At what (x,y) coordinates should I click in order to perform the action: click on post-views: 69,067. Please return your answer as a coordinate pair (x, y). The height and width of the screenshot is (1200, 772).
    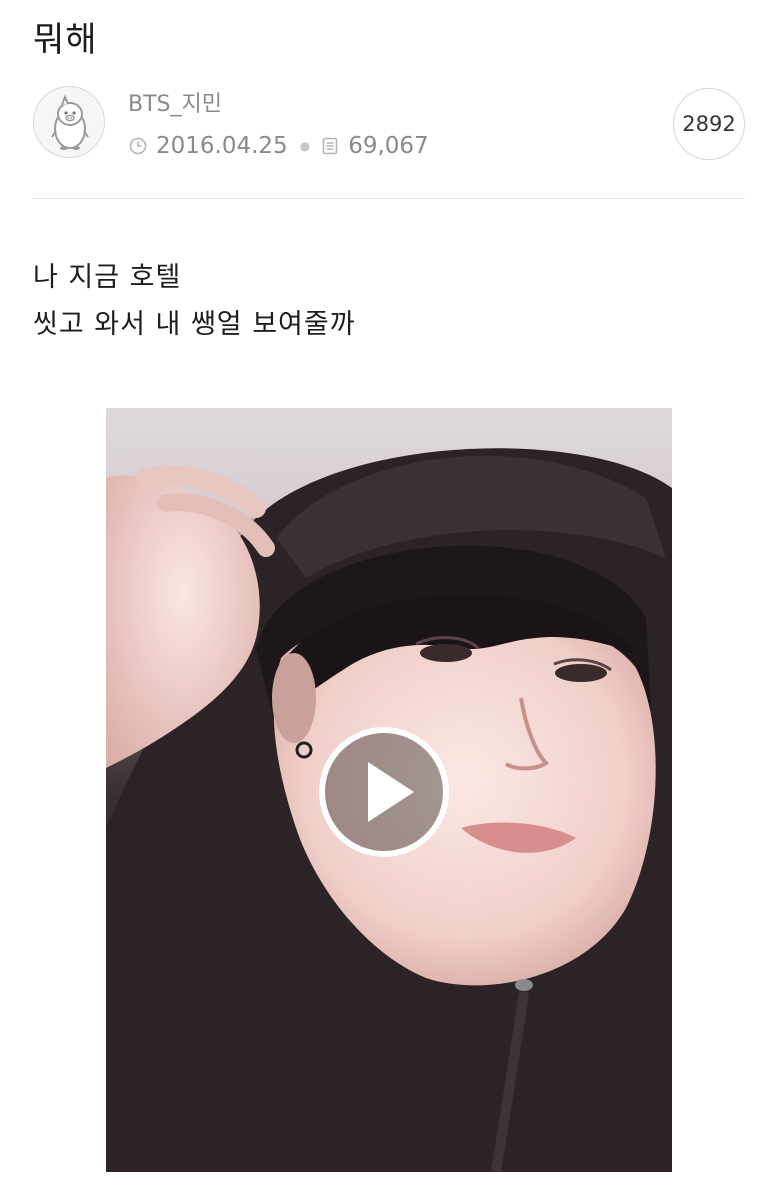
    Looking at the image, I should click on (388, 146).